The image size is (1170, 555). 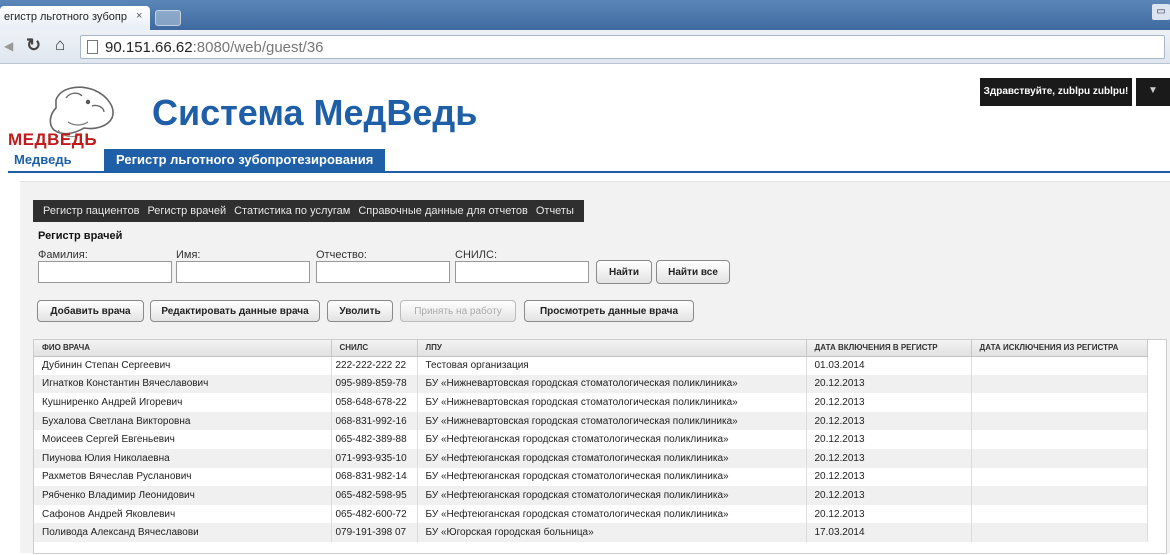 What do you see at coordinates (374, 348) in the screenshot?
I see `column-header-snils: СНИЛС` at bounding box center [374, 348].